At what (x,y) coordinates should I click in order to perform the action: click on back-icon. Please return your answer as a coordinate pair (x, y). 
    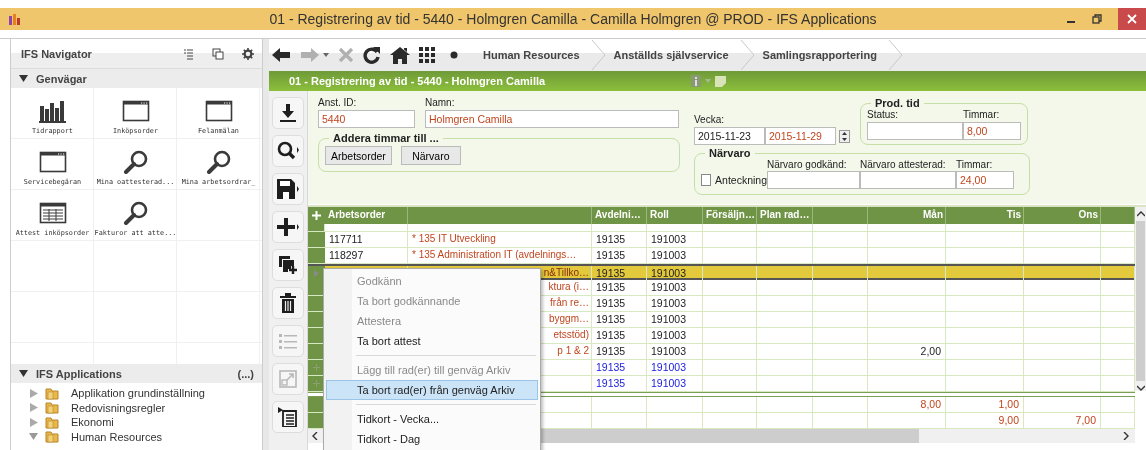
    Looking at the image, I should click on (281, 55).